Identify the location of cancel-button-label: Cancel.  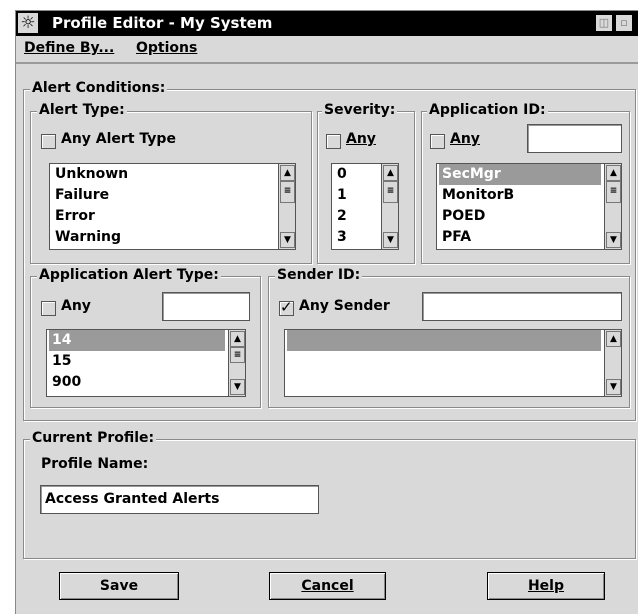
(327, 586).